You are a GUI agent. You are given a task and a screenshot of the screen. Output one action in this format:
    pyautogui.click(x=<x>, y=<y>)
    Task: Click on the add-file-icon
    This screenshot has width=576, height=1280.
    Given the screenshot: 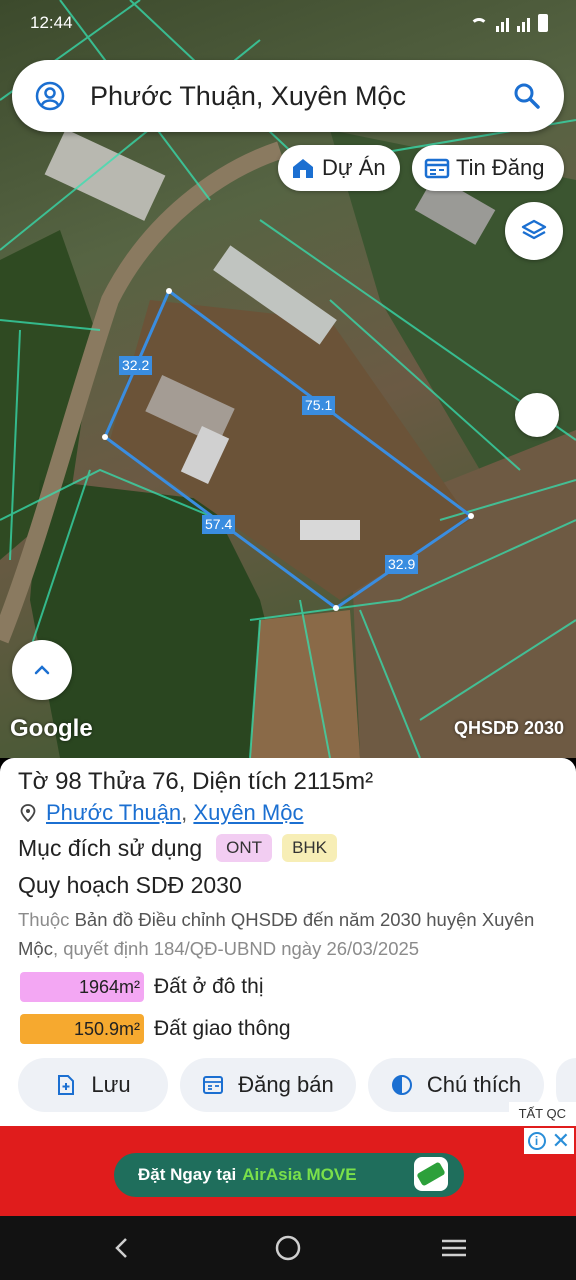 What is the action you would take?
    pyautogui.click(x=66, y=1085)
    